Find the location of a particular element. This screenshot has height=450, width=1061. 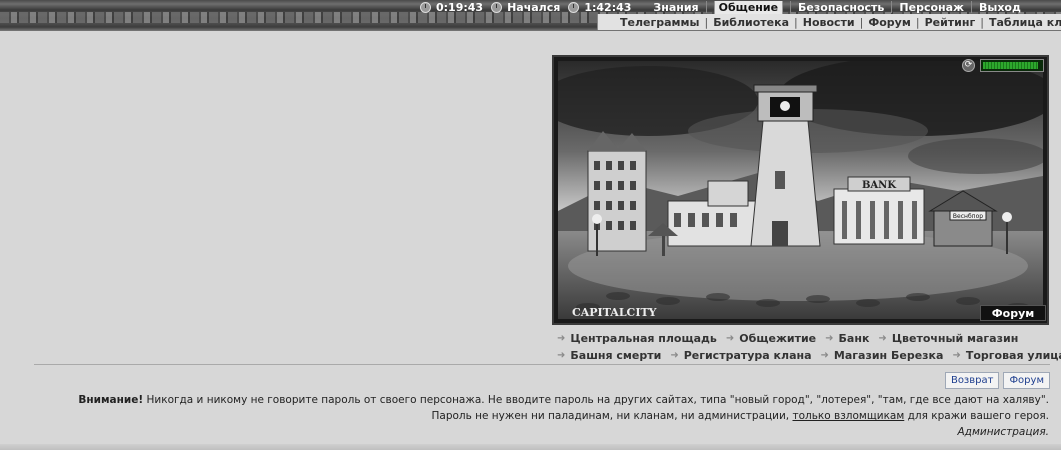

location-dormitory: ➜ Общежитие is located at coordinates (771, 338).